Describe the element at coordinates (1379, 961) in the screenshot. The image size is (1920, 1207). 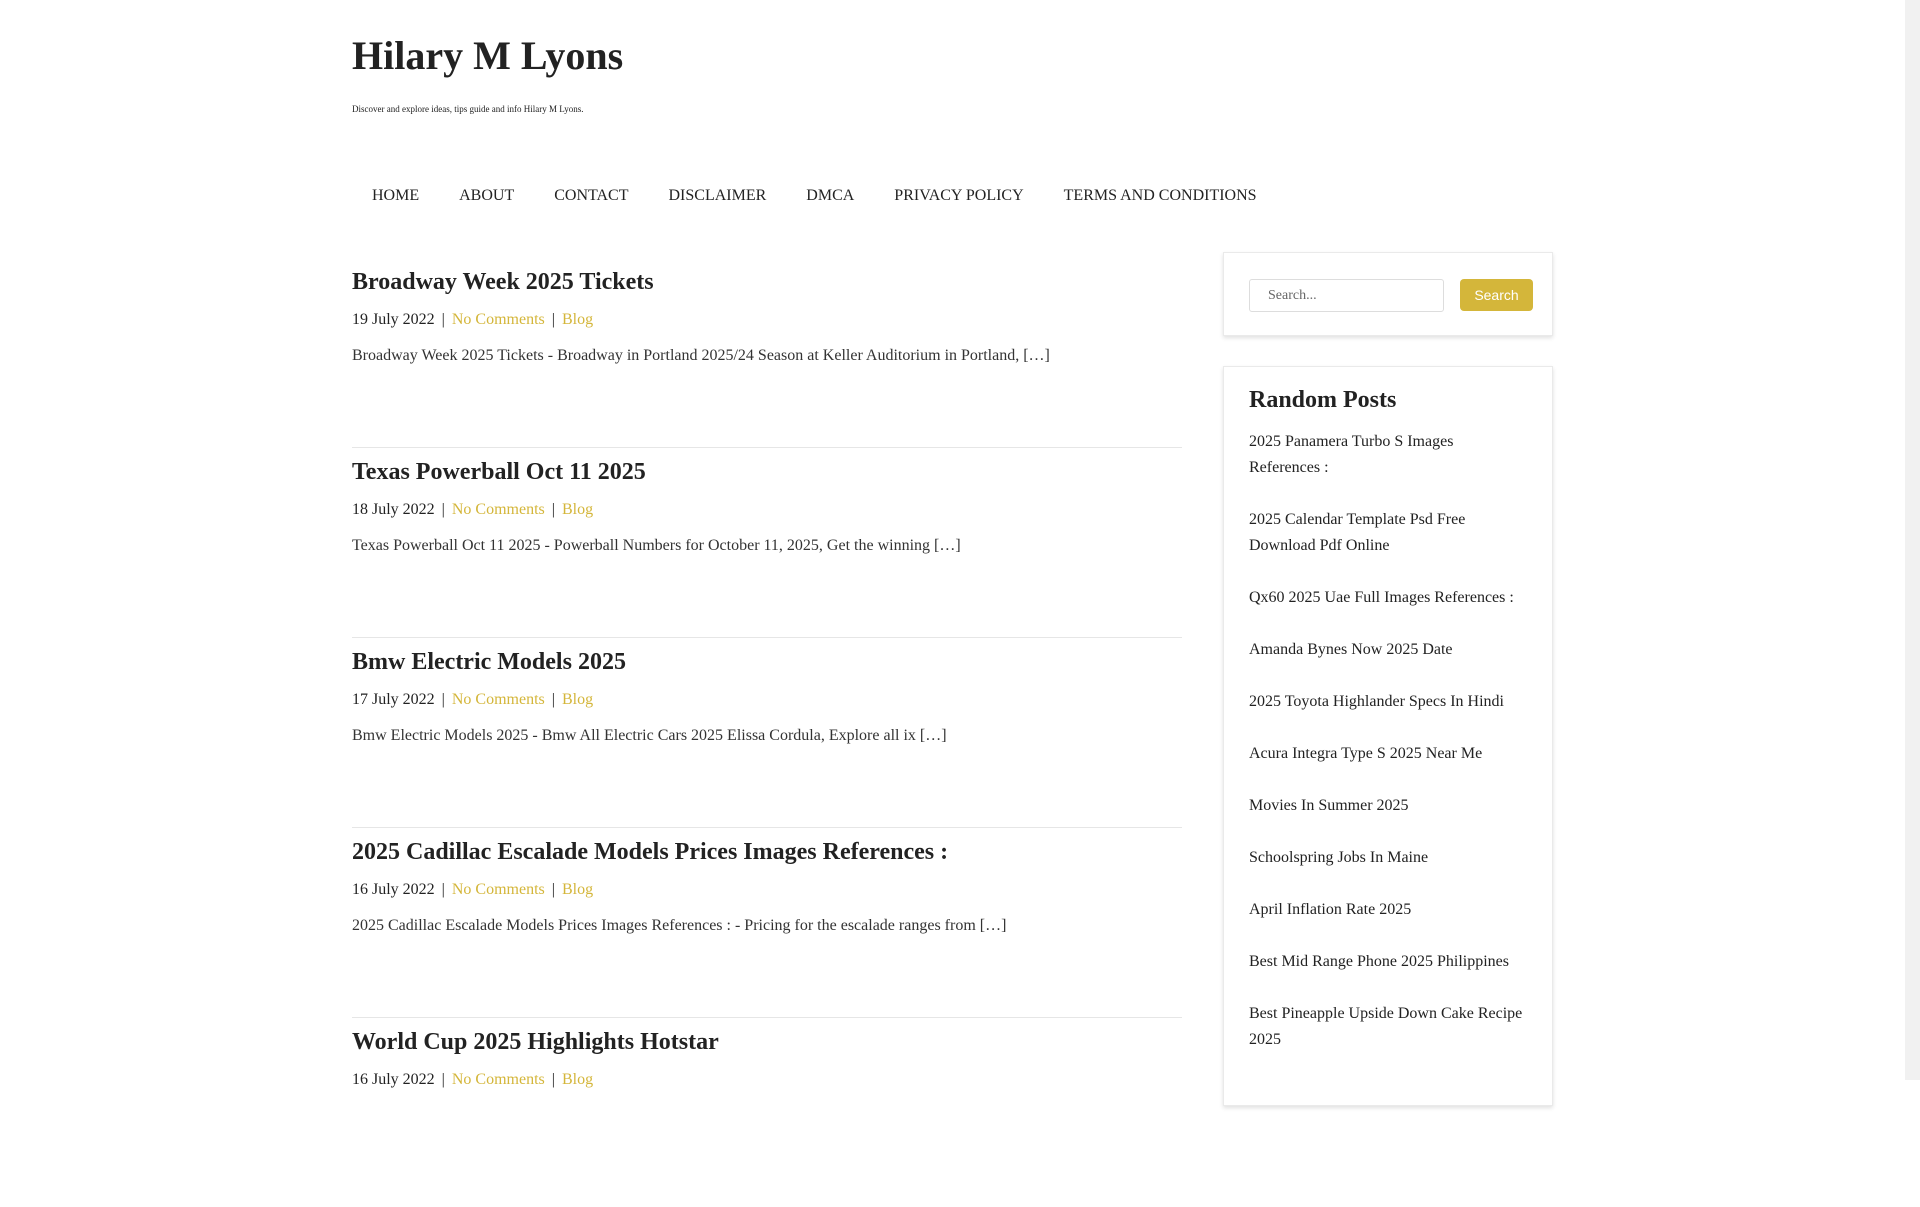
I see `random-post-link: Best Mid Range Phone 2025 Philippines` at that location.